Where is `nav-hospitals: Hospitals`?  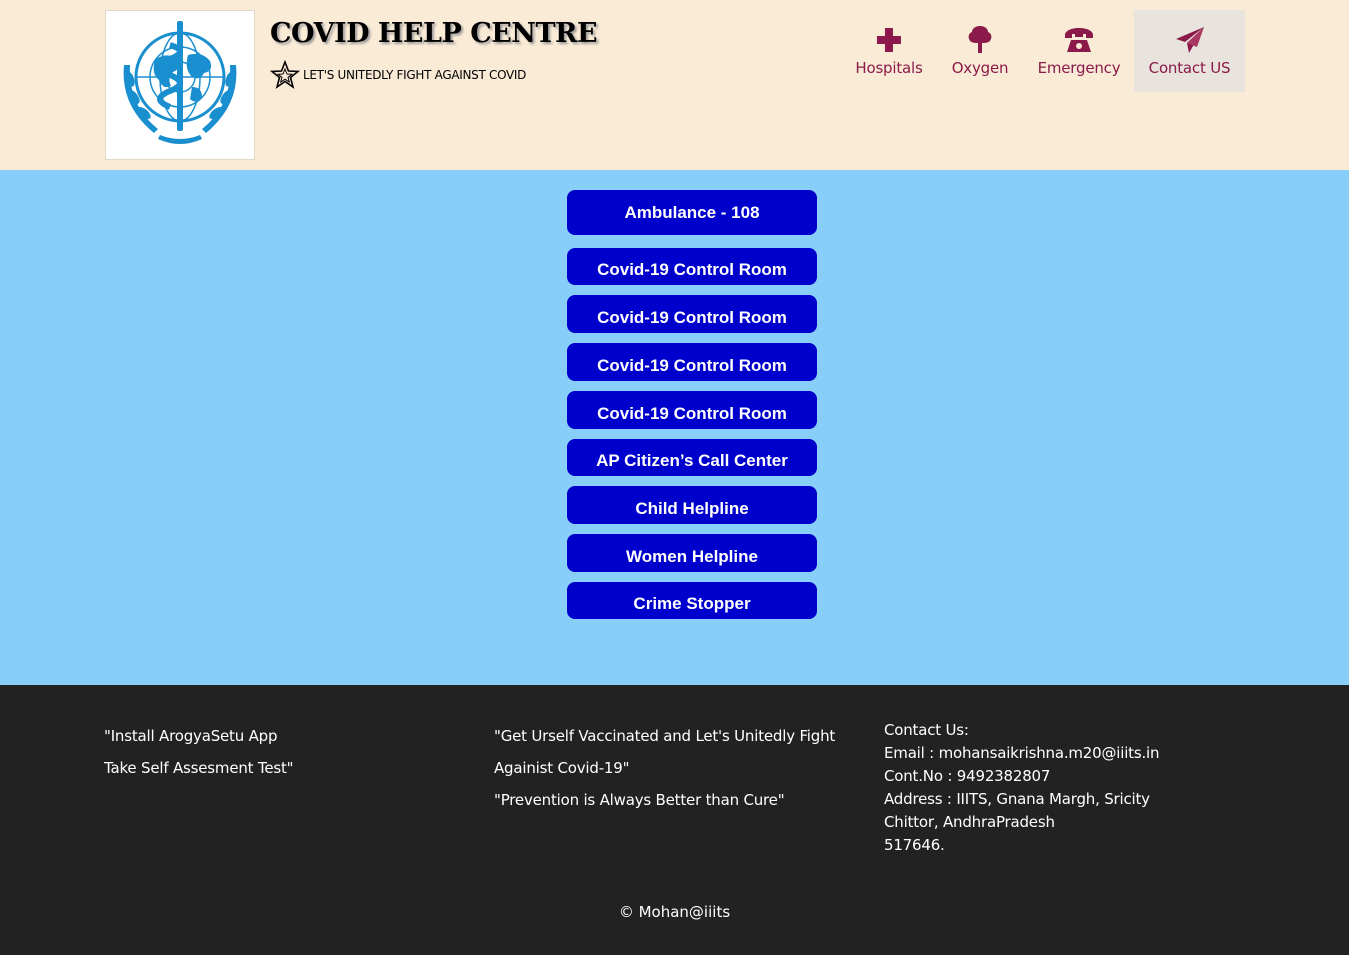 nav-hospitals: Hospitals is located at coordinates (889, 51).